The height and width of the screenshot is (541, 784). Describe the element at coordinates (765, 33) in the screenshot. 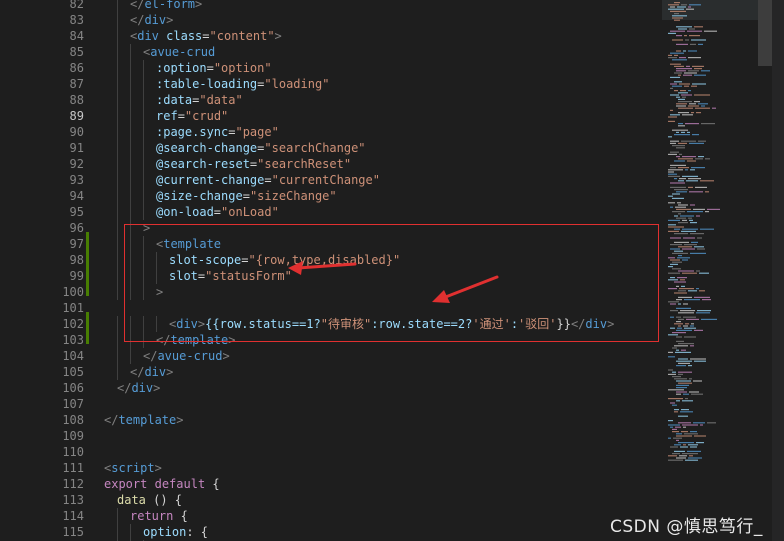

I see `scrollbar-thumb` at that location.